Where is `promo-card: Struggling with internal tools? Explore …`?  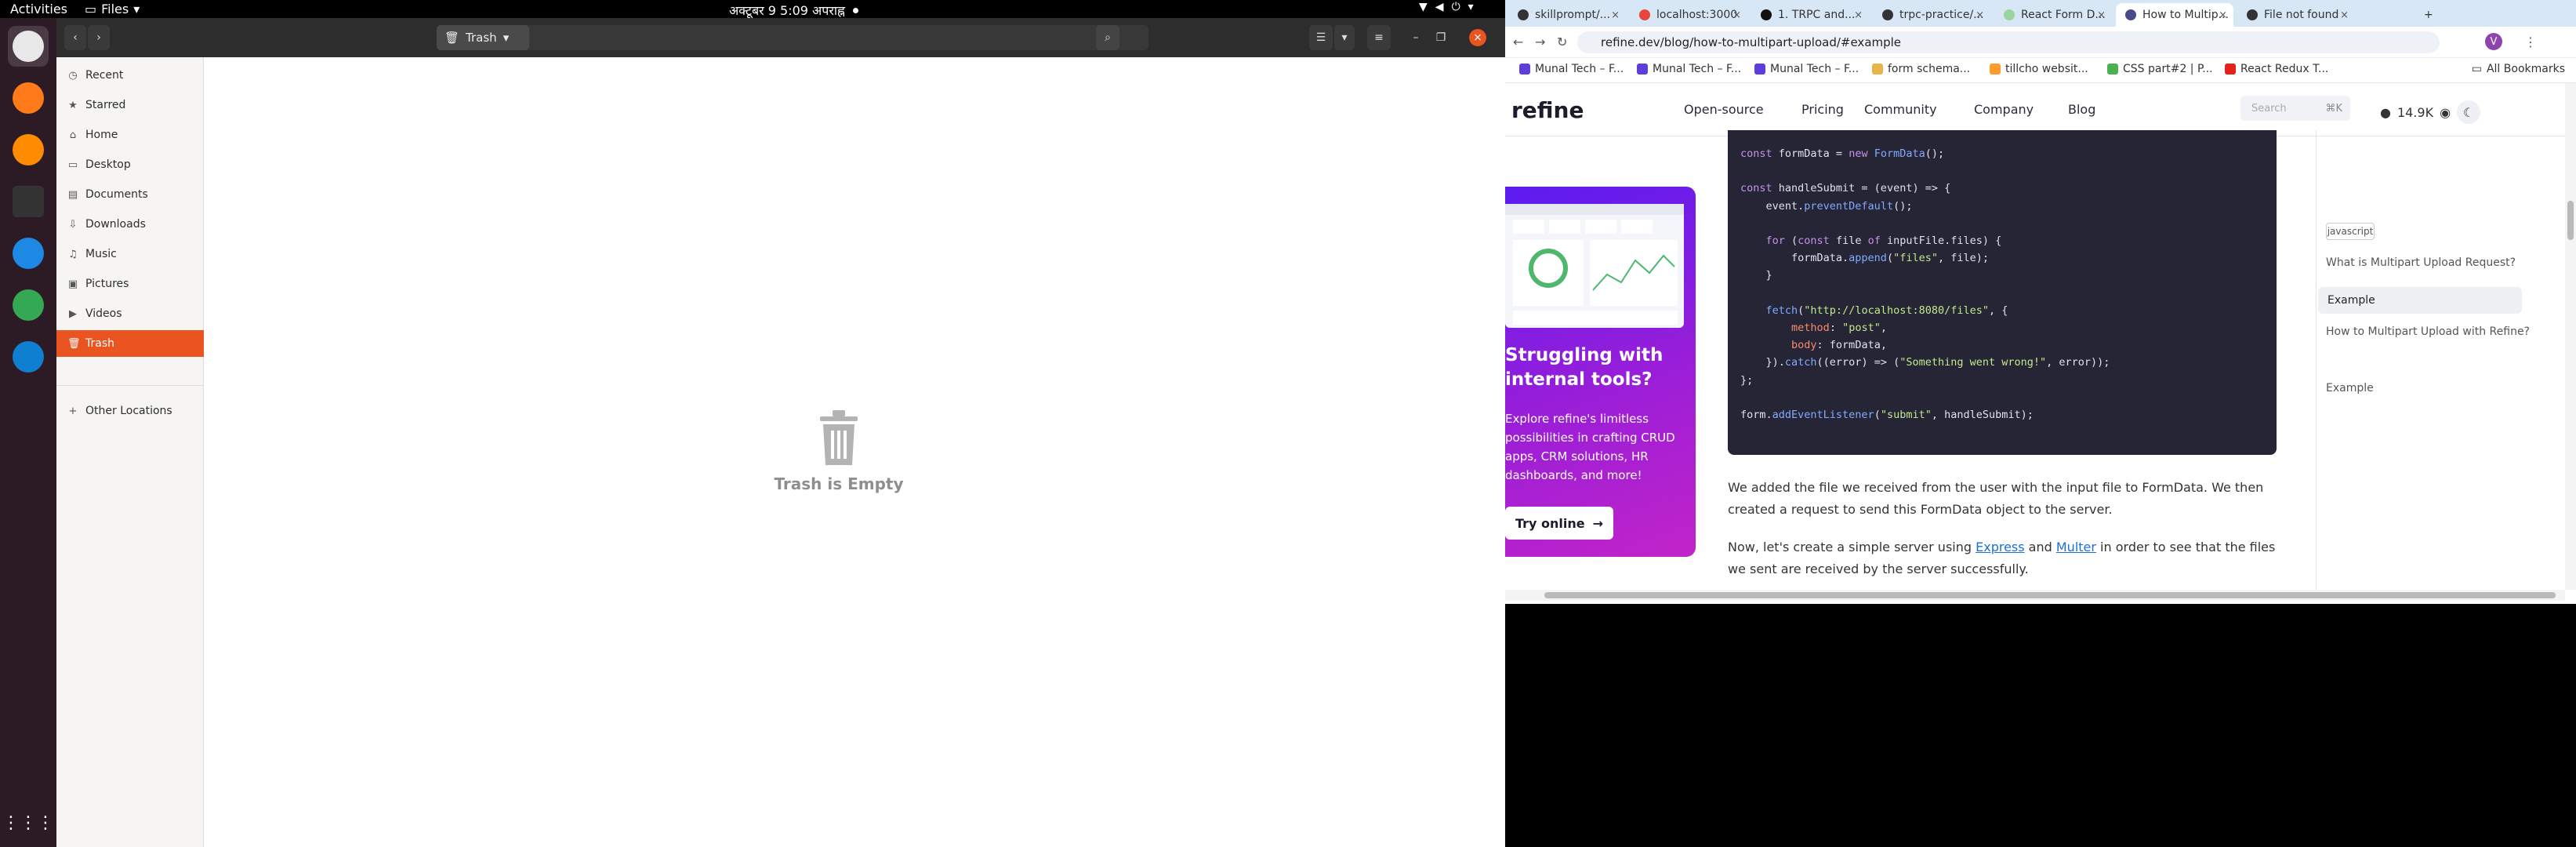 promo-card: Struggling with internal tools? Explore … is located at coordinates (1601, 372).